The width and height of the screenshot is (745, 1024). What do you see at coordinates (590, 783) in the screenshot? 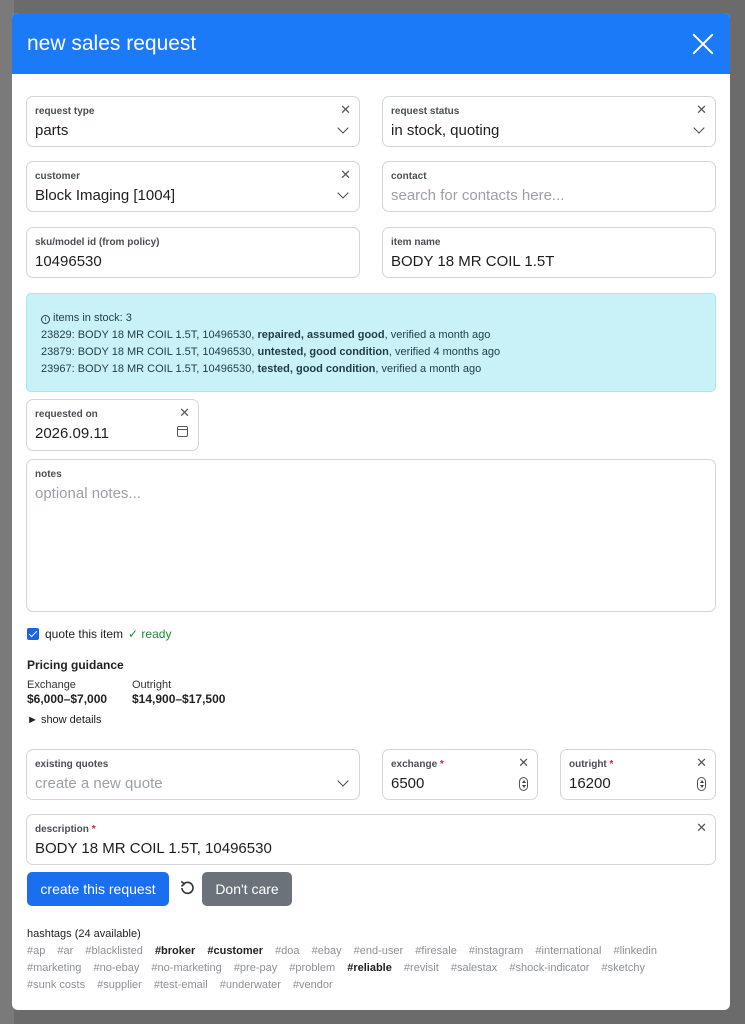
I see `outright-value: 16200` at bounding box center [590, 783].